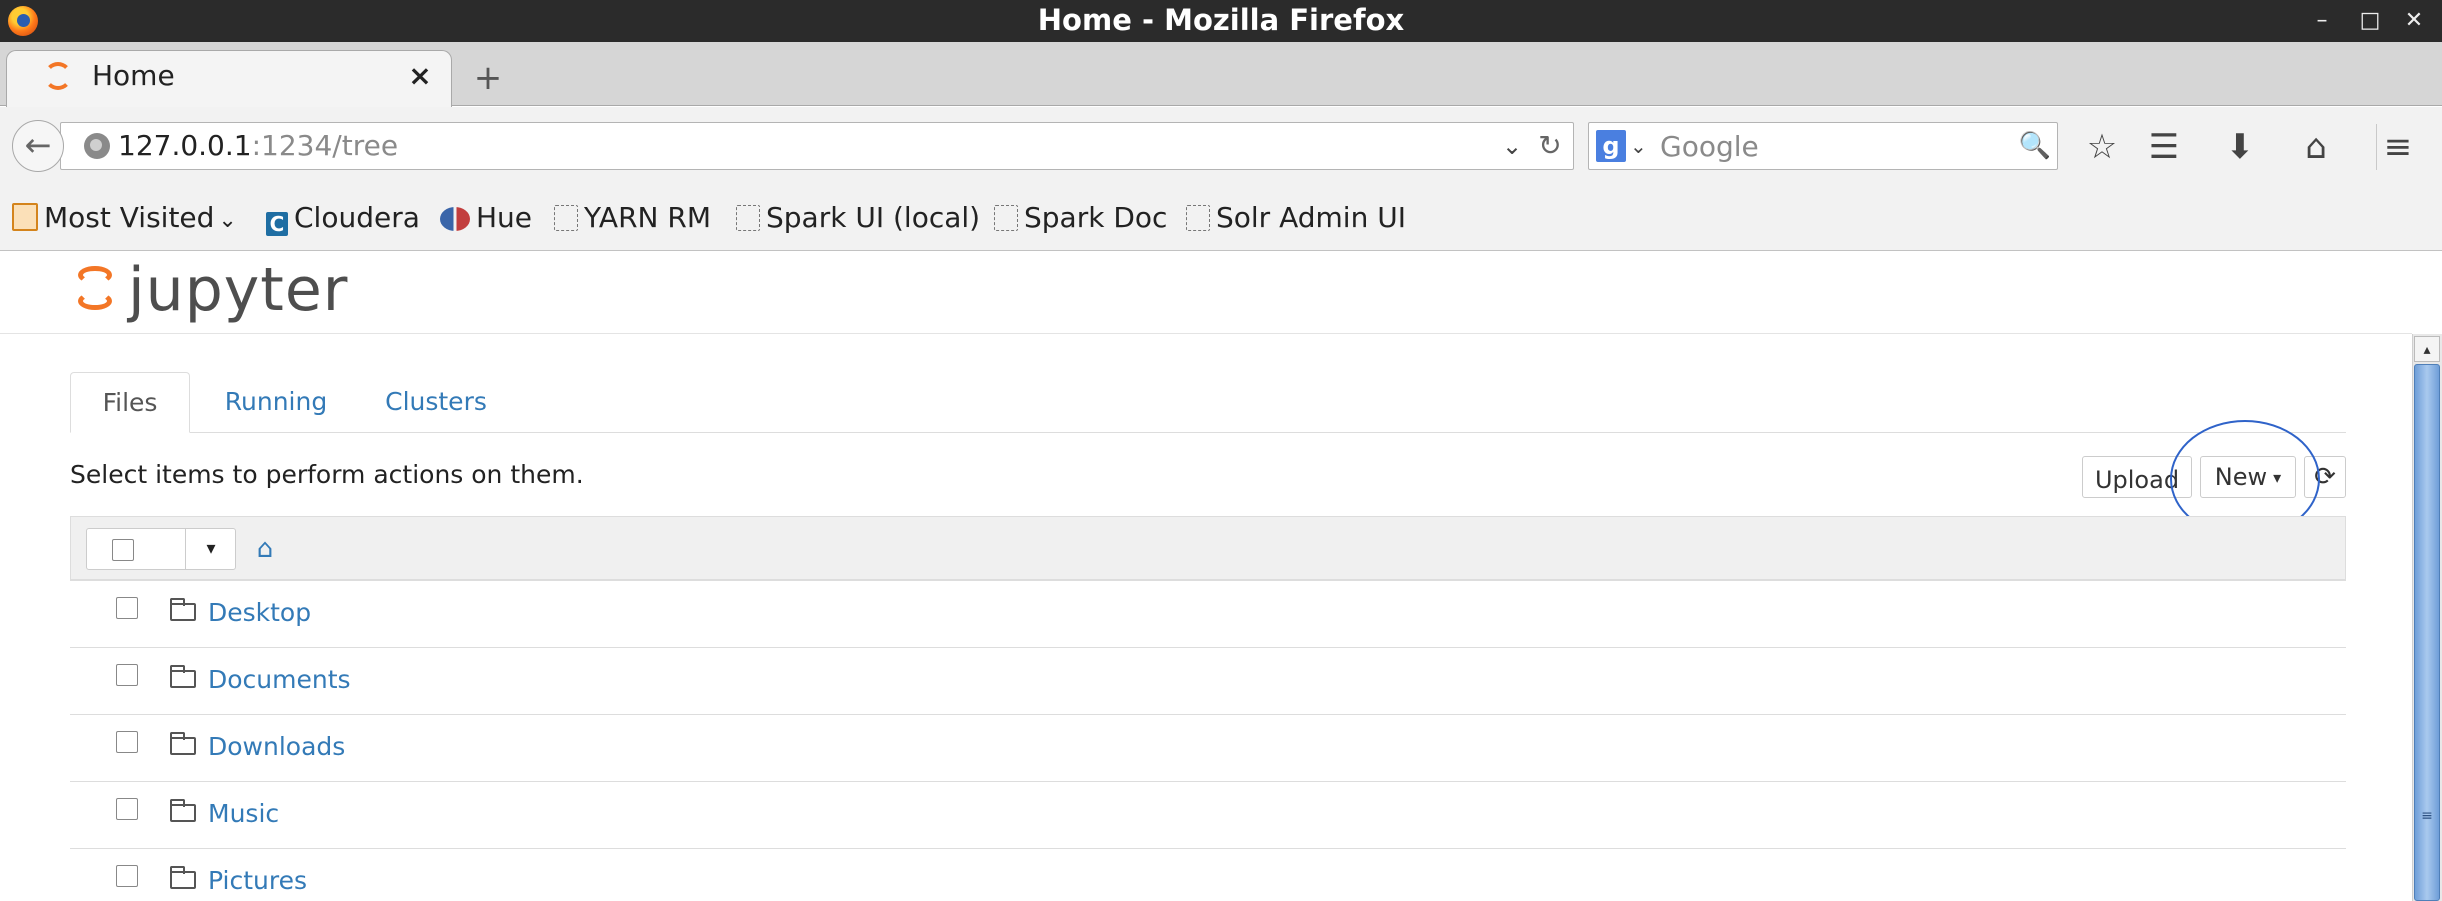 The height and width of the screenshot is (901, 2442). I want to click on item-link: Desktop, so click(259, 613).